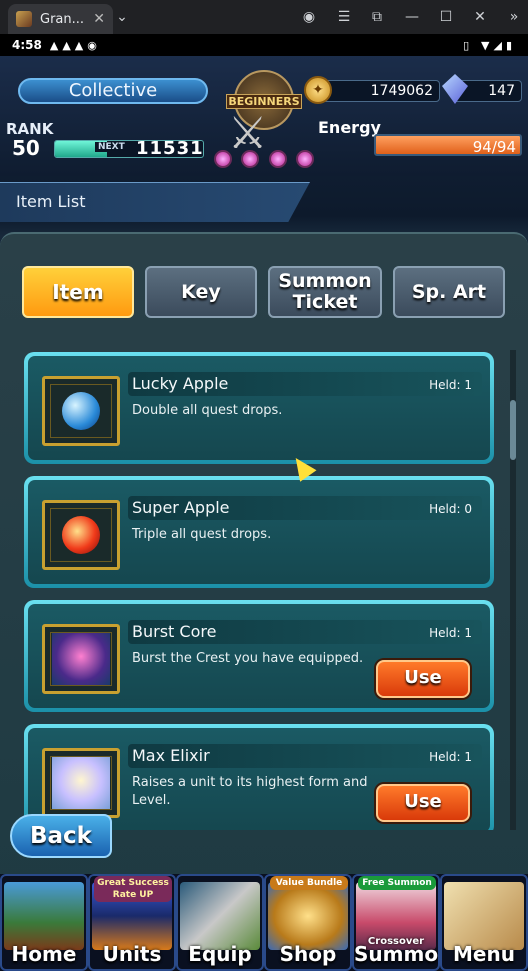 This screenshot has width=528, height=971. What do you see at coordinates (26, 148) in the screenshot?
I see `rank-value: 50` at bounding box center [26, 148].